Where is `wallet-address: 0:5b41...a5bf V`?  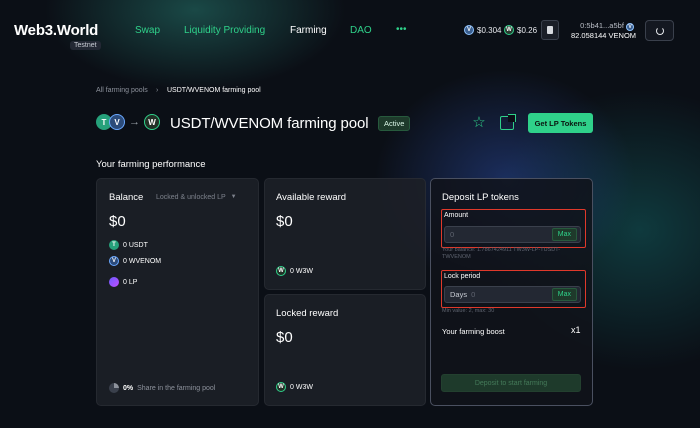 wallet-address: 0:5b41...a5bf V is located at coordinates (602, 26).